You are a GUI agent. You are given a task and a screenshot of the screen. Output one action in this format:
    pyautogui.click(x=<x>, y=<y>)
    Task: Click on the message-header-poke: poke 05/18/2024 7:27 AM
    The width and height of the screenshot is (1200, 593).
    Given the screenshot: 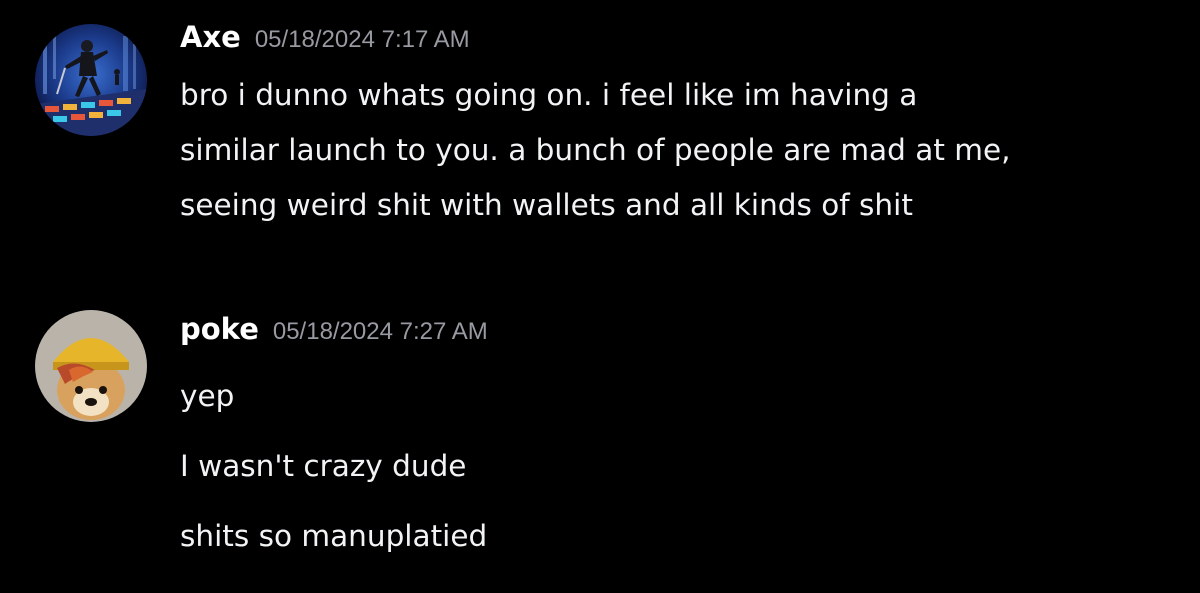 What is the action you would take?
    pyautogui.click(x=334, y=329)
    